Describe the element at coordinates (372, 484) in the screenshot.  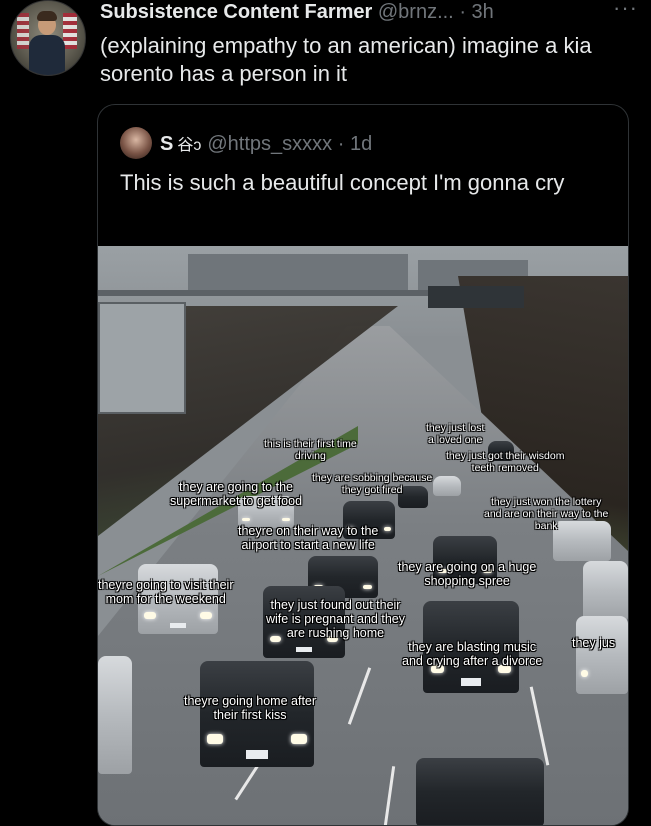
I see `caption: they are sobbing because they got fired` at that location.